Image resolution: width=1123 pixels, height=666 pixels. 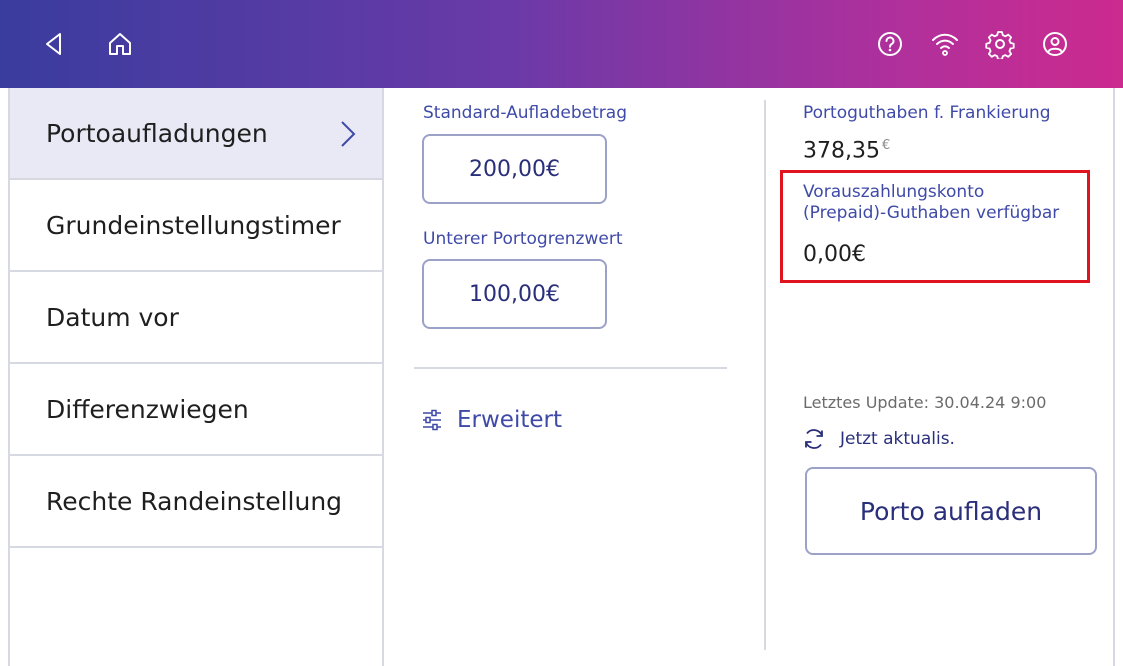 What do you see at coordinates (54, 44) in the screenshot?
I see `back-triangle-icon` at bounding box center [54, 44].